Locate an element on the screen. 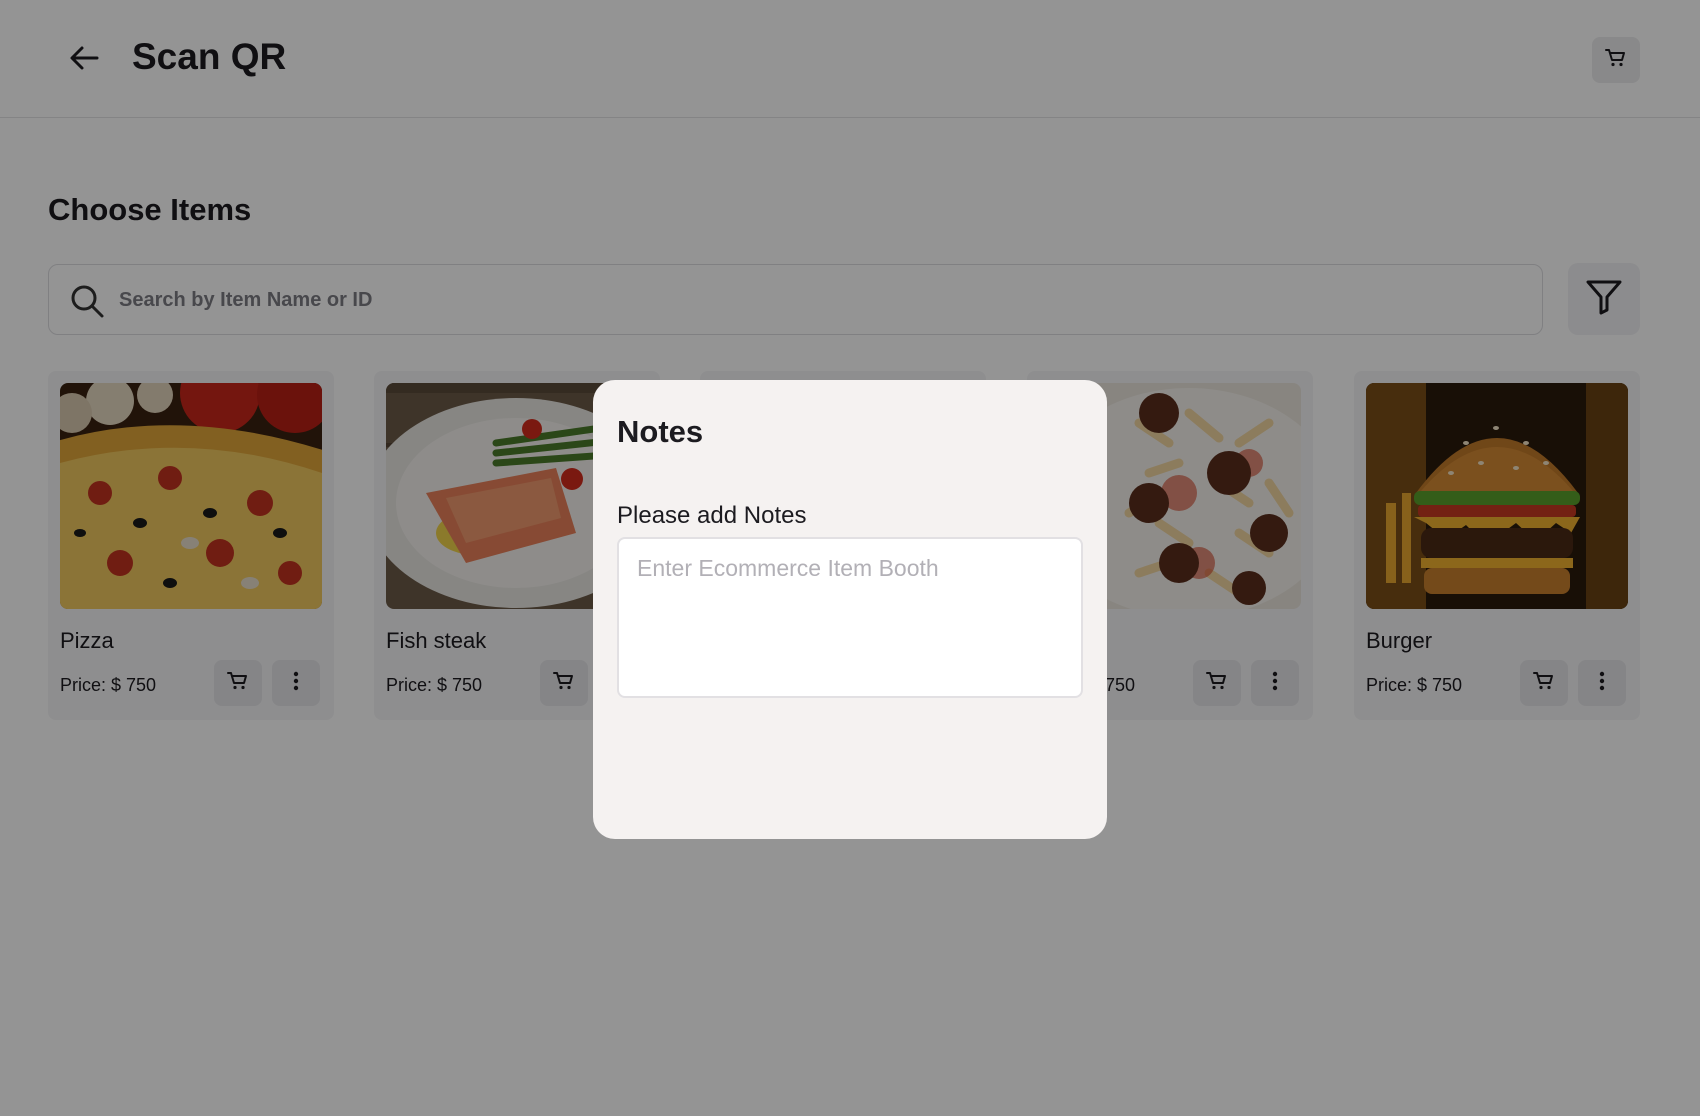 This screenshot has height=1116, width=1700. notes-dialog: Notes Please add Notes is located at coordinates (850, 609).